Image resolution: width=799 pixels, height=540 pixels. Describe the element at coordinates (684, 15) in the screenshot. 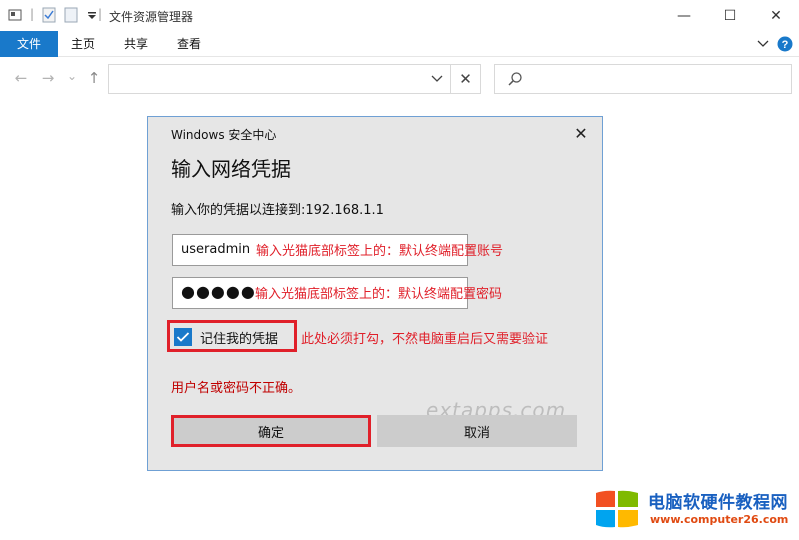

I see `minimize-button: —` at that location.